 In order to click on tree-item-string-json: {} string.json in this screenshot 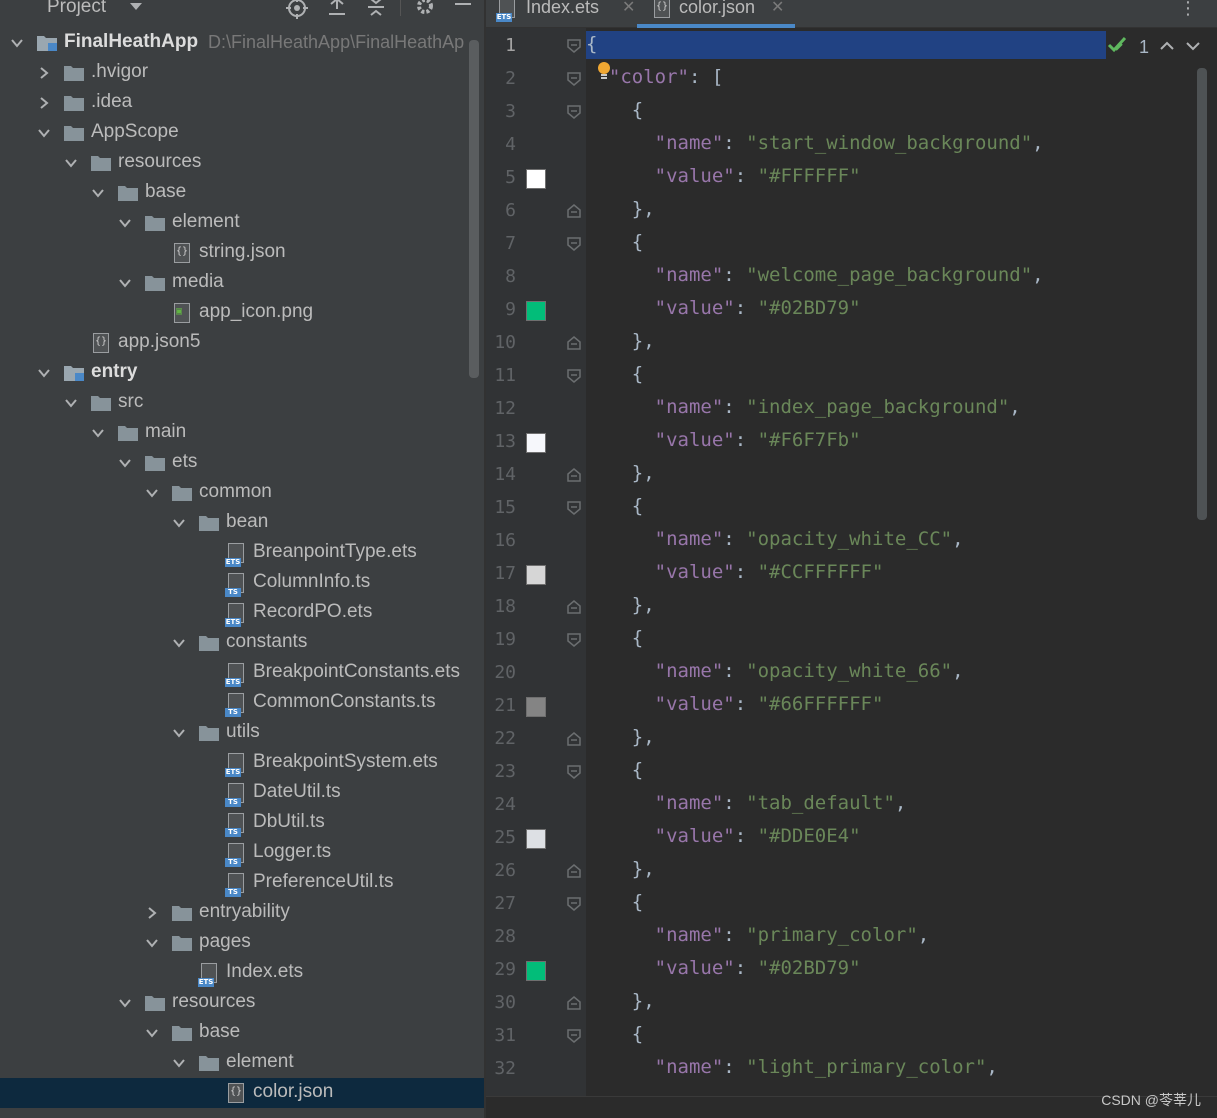, I will do `click(242, 253)`.